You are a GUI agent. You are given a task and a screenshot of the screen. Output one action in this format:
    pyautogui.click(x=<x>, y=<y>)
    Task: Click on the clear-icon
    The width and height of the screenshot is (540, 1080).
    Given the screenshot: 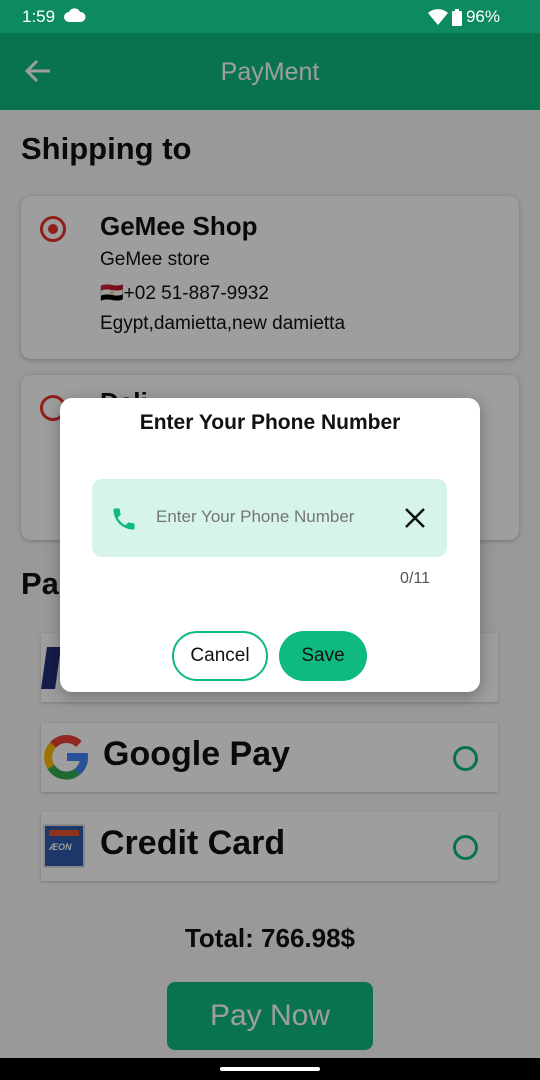 What is the action you would take?
    pyautogui.click(x=415, y=518)
    